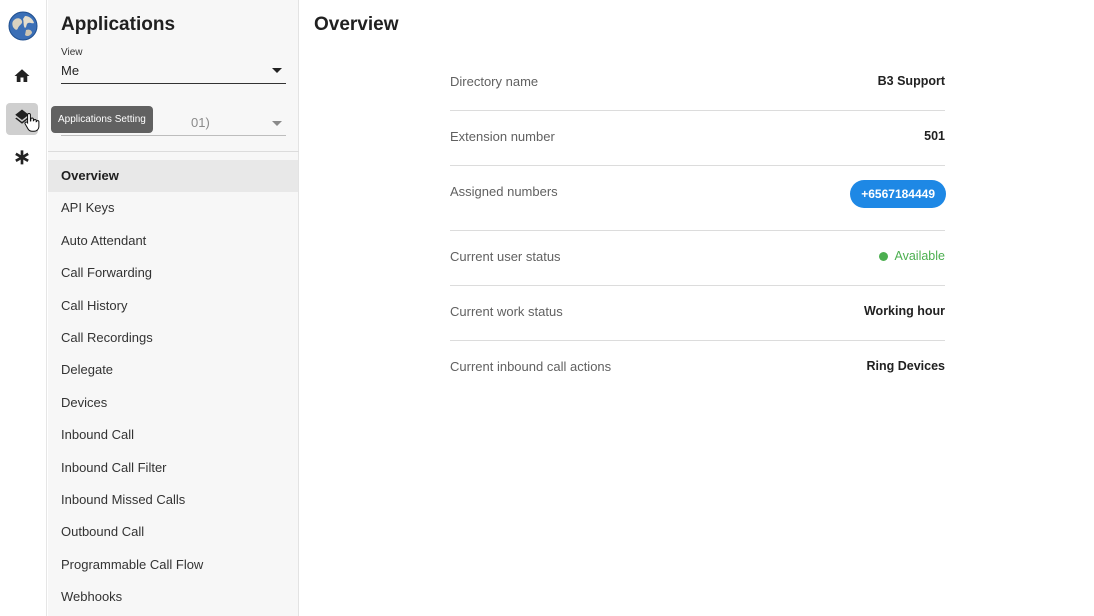 The image size is (1094, 616). Describe the element at coordinates (173, 72) in the screenshot. I see `view-select: Me` at that location.